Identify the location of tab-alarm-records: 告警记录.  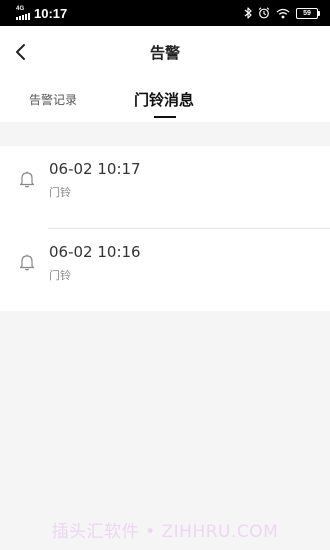
(53, 99).